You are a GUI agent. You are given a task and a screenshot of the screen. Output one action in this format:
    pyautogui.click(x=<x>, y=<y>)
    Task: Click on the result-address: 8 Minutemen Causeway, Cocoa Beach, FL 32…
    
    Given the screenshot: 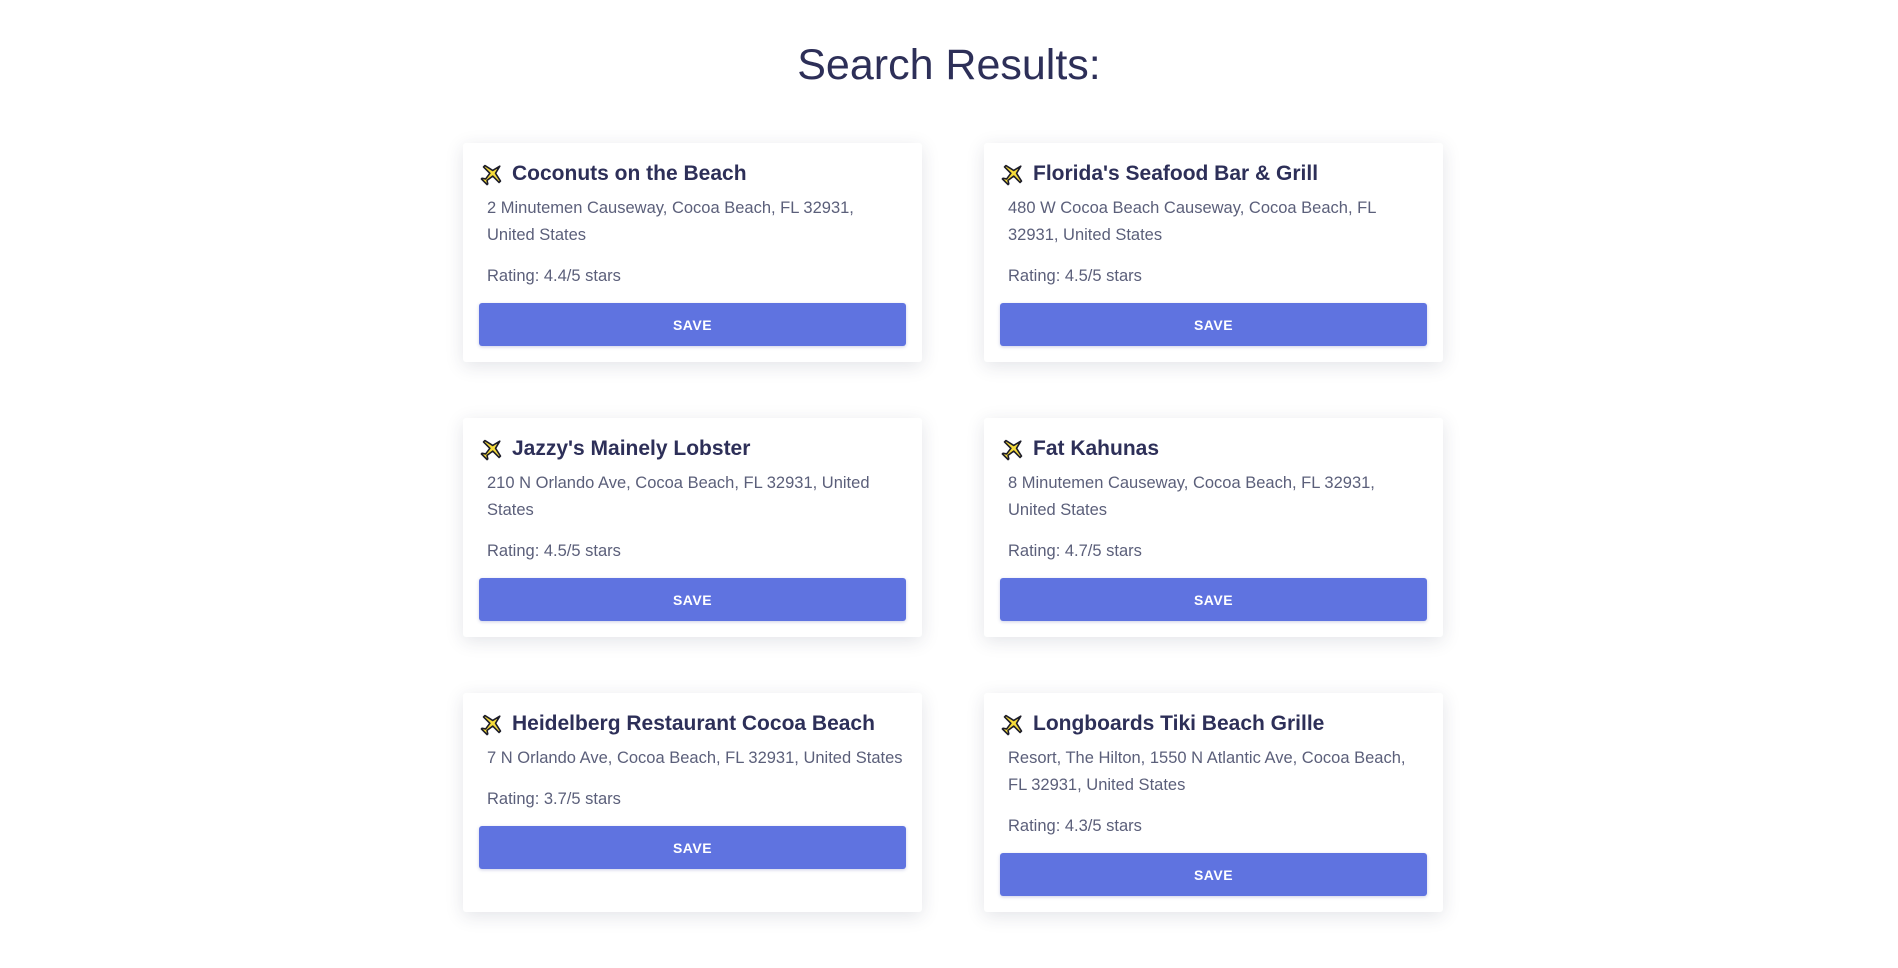 What is the action you would take?
    pyautogui.click(x=1191, y=496)
    